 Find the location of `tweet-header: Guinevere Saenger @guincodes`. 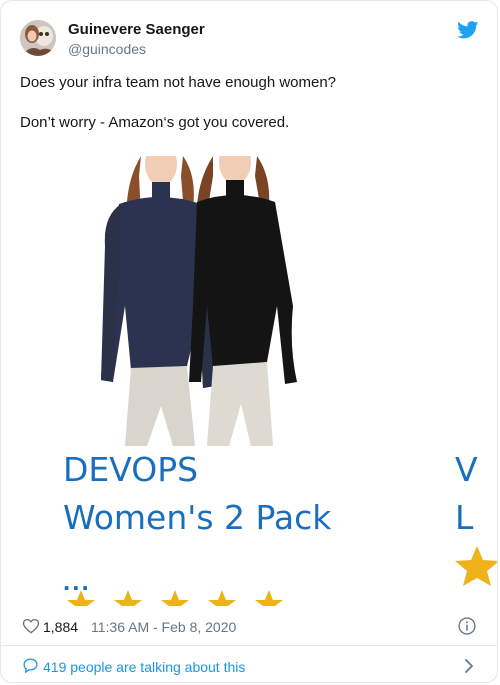

tweet-header: Guinevere Saenger @guincodes is located at coordinates (250, 39).